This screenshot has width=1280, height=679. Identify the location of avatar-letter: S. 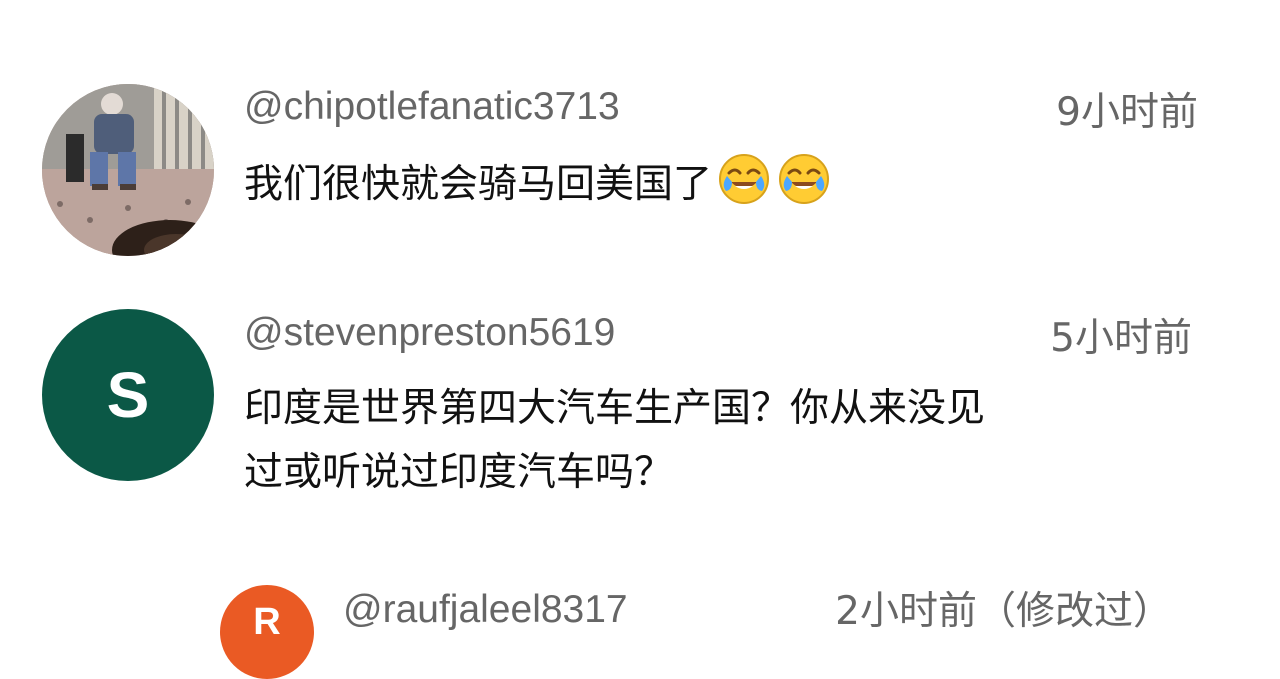
(128, 395).